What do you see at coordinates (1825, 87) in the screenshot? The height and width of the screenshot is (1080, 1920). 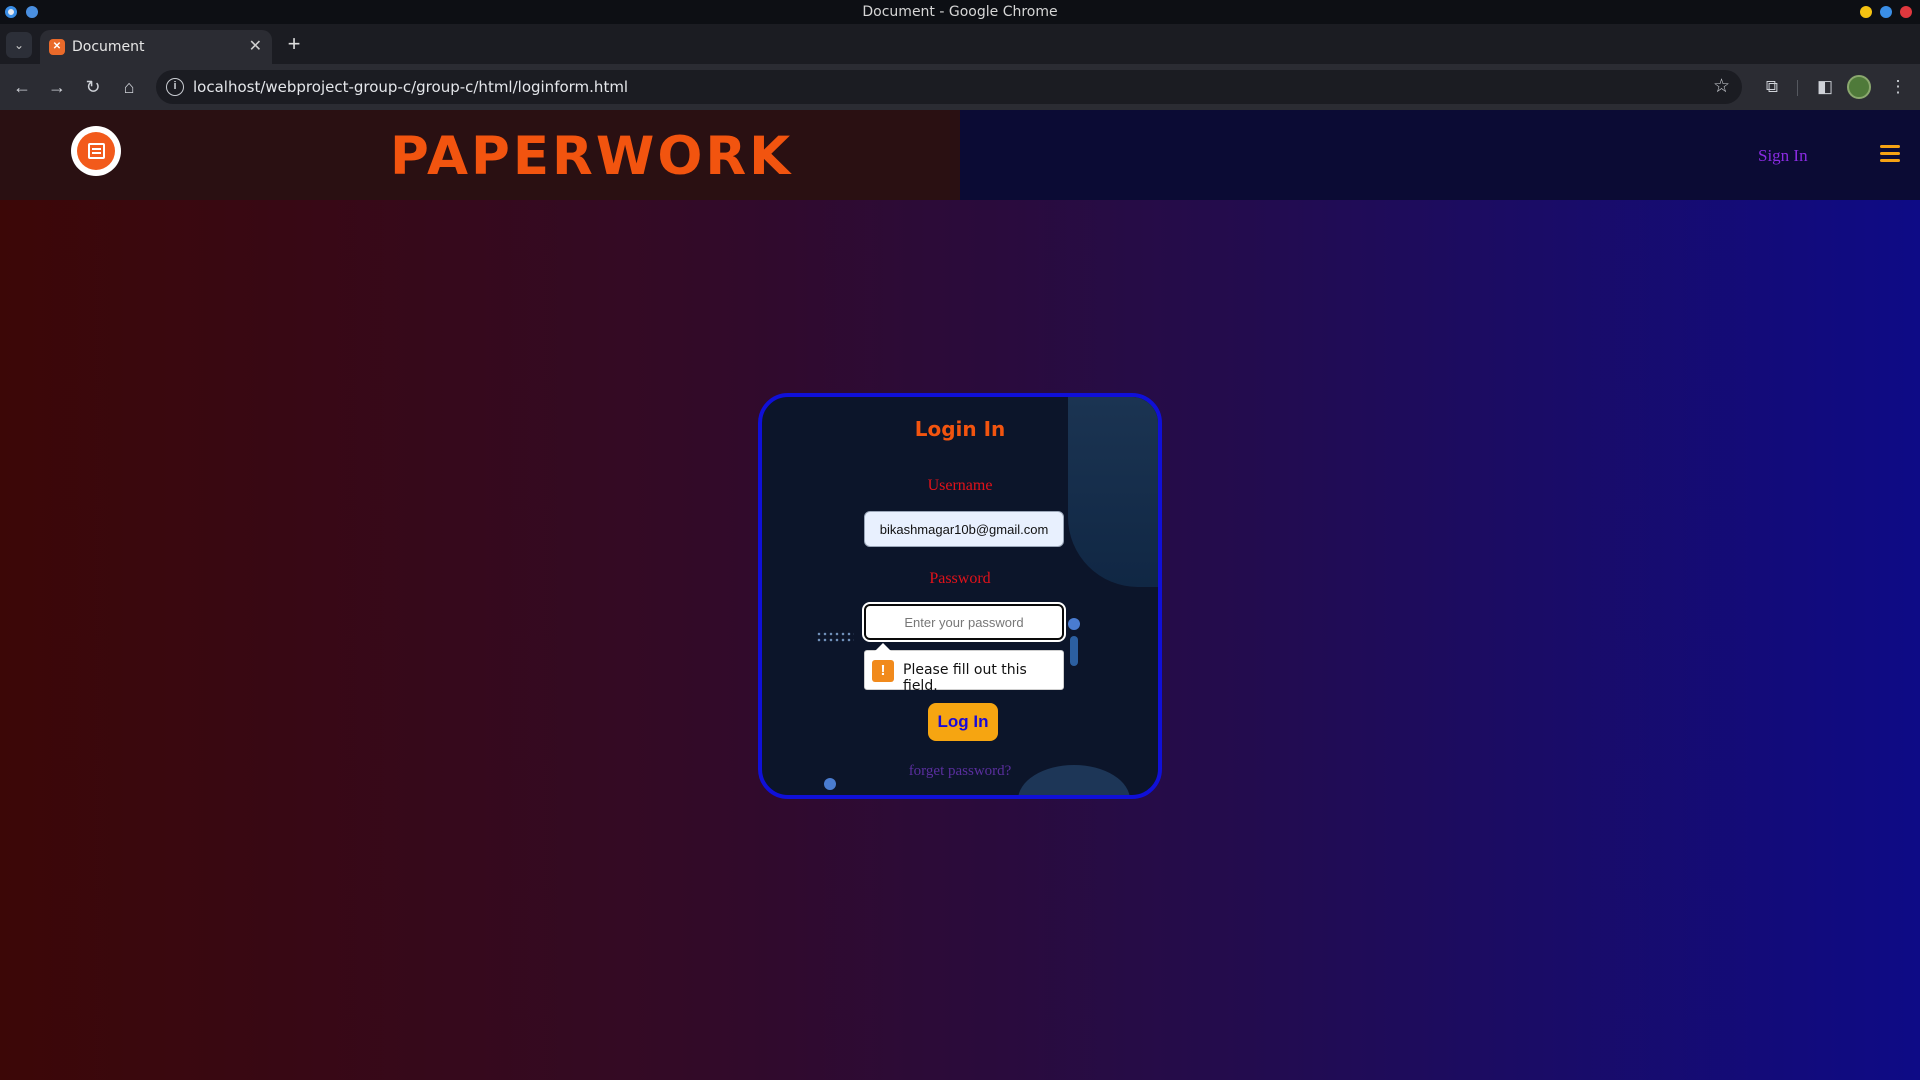 I see `side-panel-icon: ◧` at bounding box center [1825, 87].